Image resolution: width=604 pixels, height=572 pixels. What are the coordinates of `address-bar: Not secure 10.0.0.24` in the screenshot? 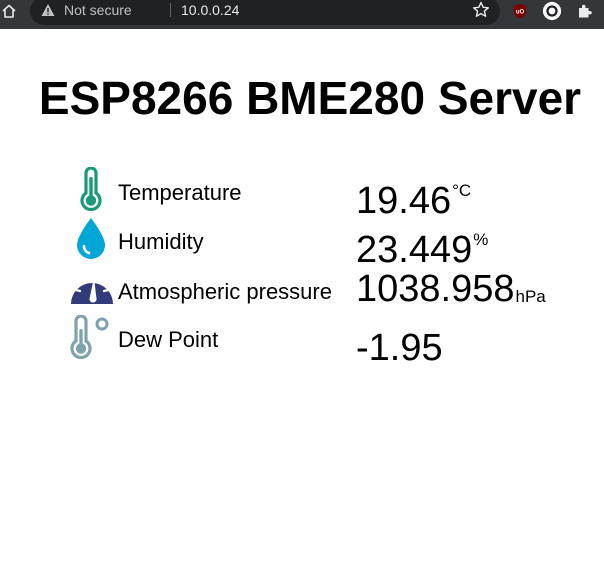 It's located at (265, 12).